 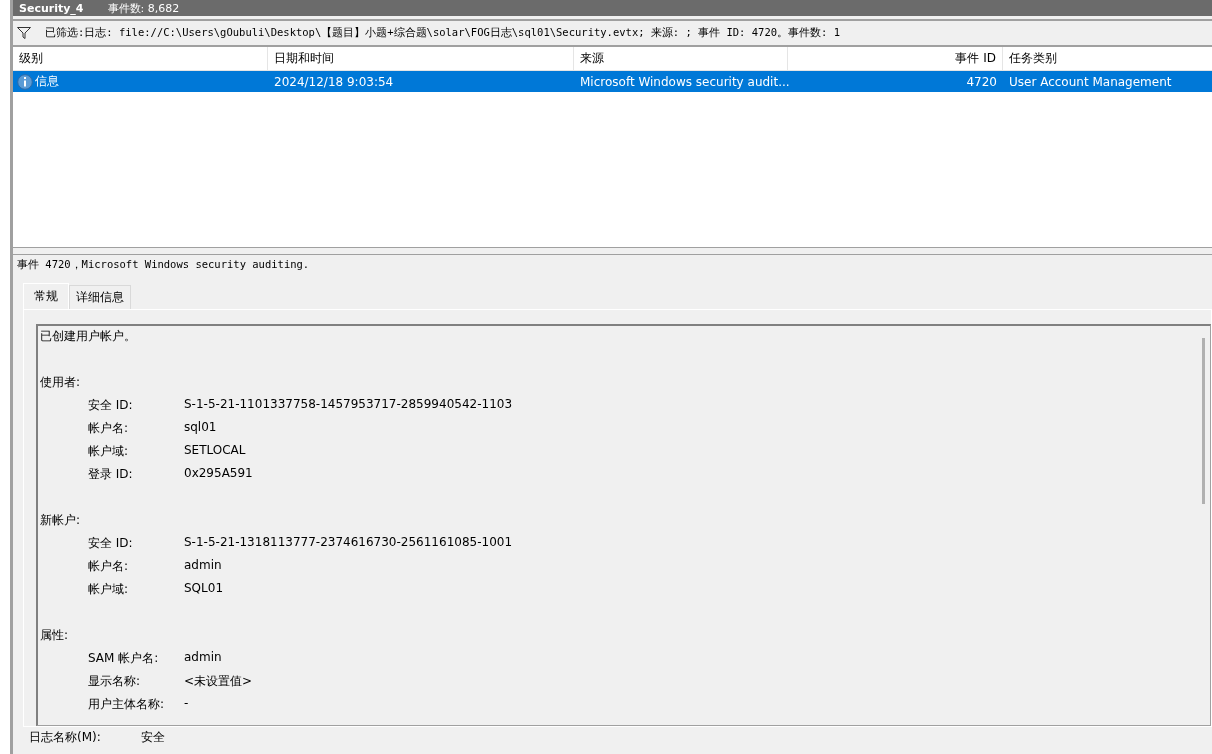 What do you see at coordinates (46, 296) in the screenshot?
I see `tab: 常规` at bounding box center [46, 296].